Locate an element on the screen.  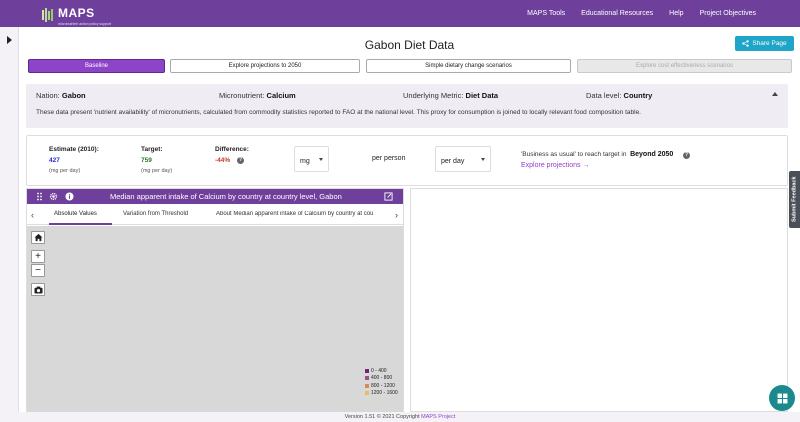
legend-item: 0 - 400 is located at coordinates (381, 371).